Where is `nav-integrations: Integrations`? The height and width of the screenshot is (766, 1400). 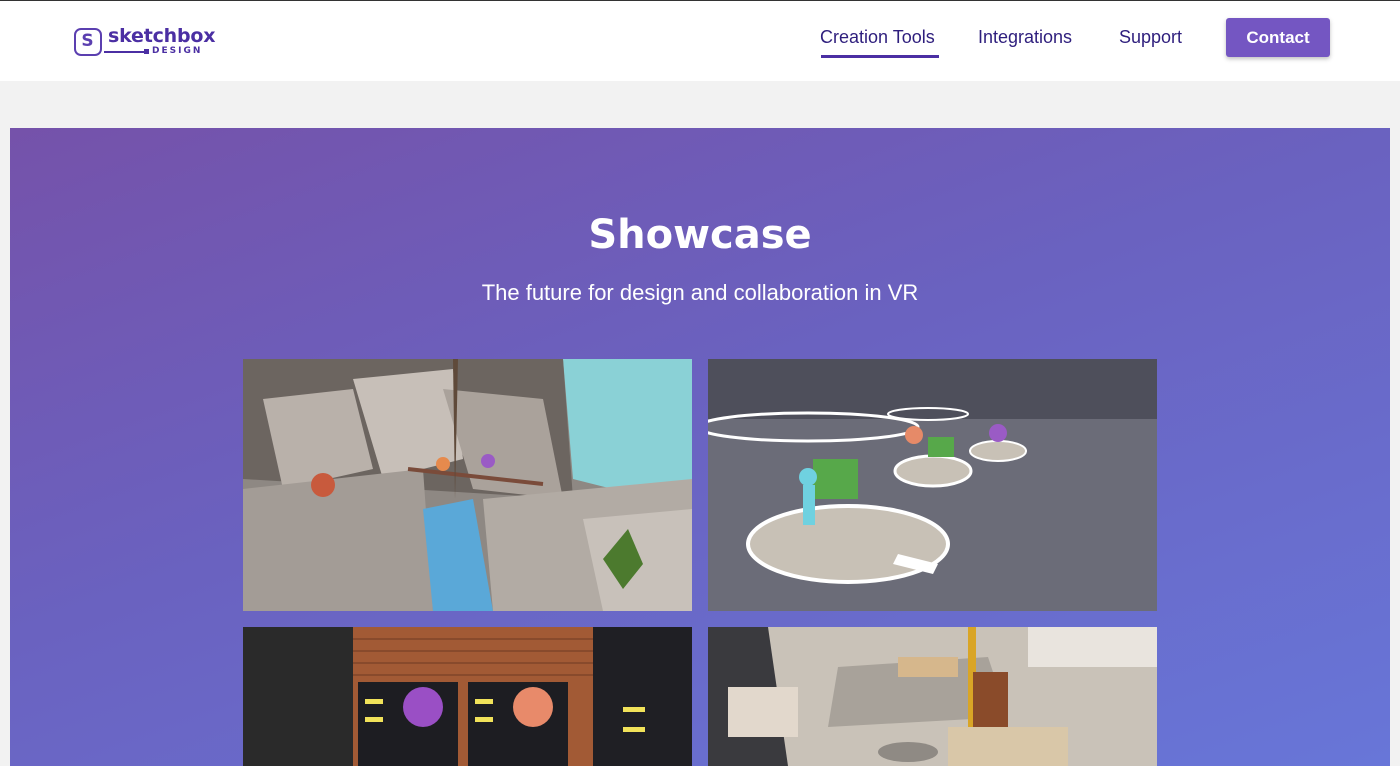 nav-integrations: Integrations is located at coordinates (1025, 37).